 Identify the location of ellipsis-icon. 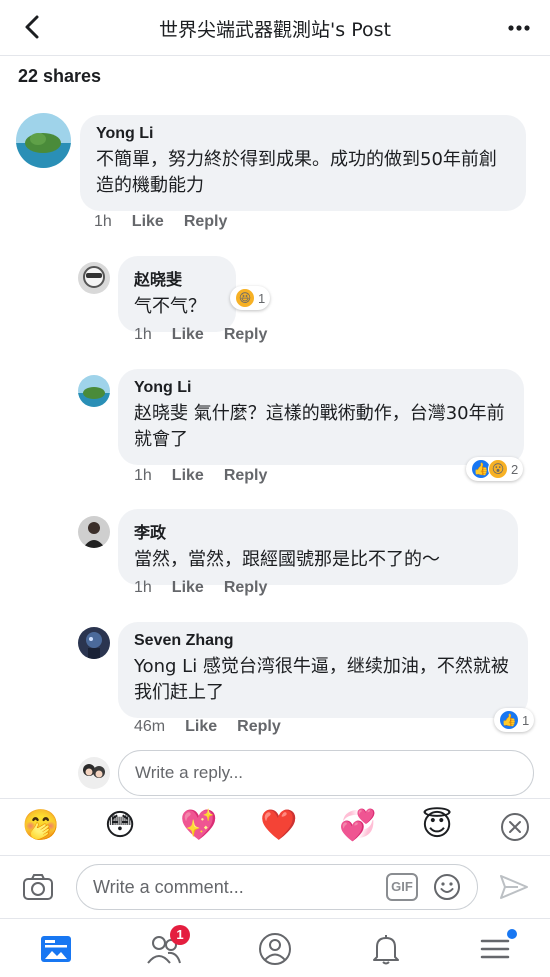
(519, 28).